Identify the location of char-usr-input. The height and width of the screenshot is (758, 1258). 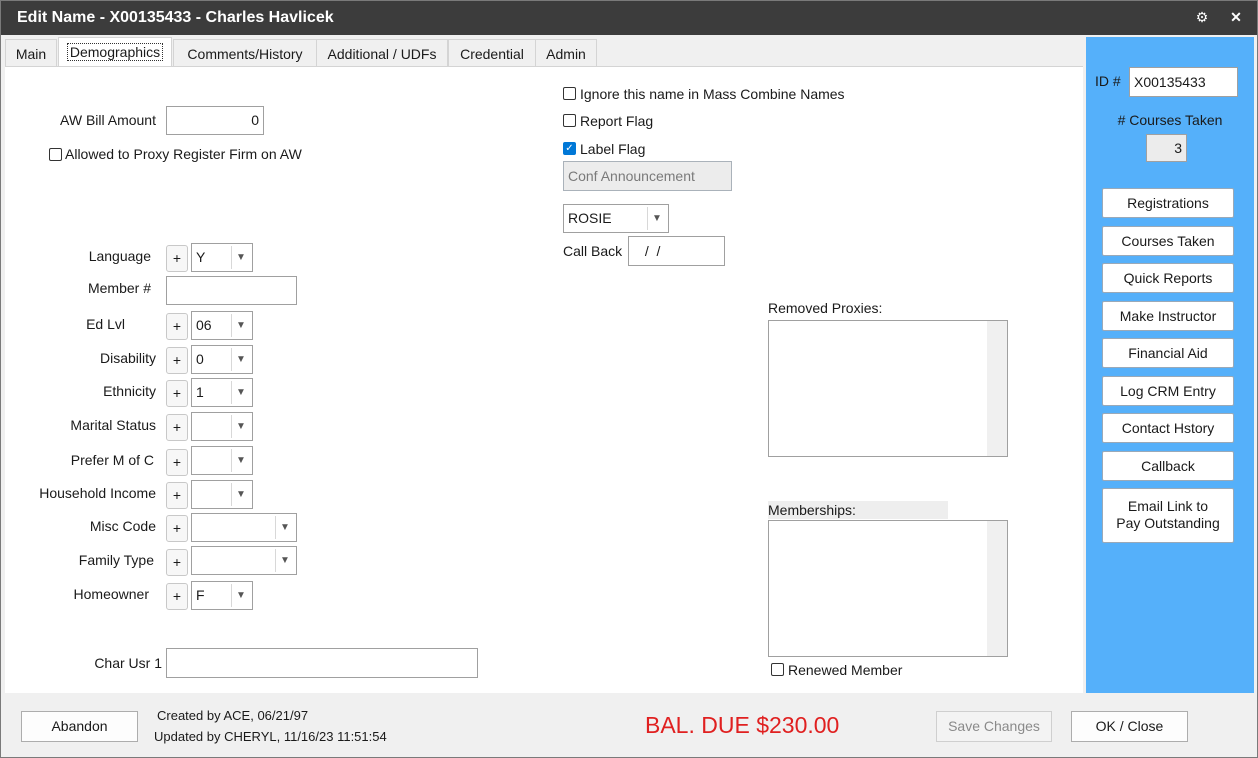
(322, 663).